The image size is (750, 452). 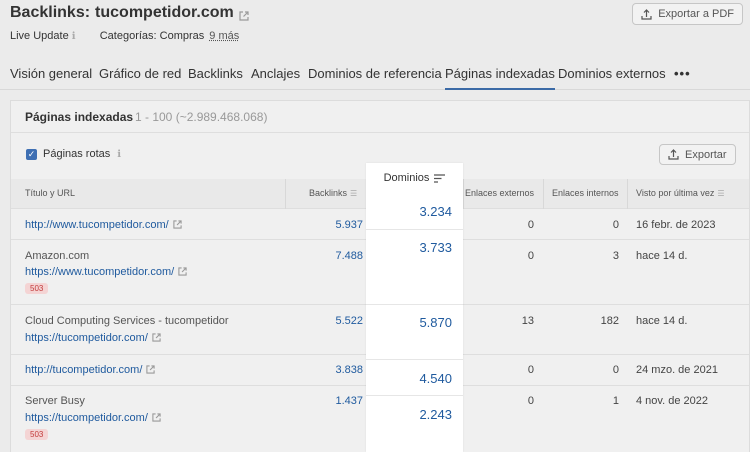 What do you see at coordinates (615, 401) in the screenshot?
I see `row-enlaces-internos: 1` at bounding box center [615, 401].